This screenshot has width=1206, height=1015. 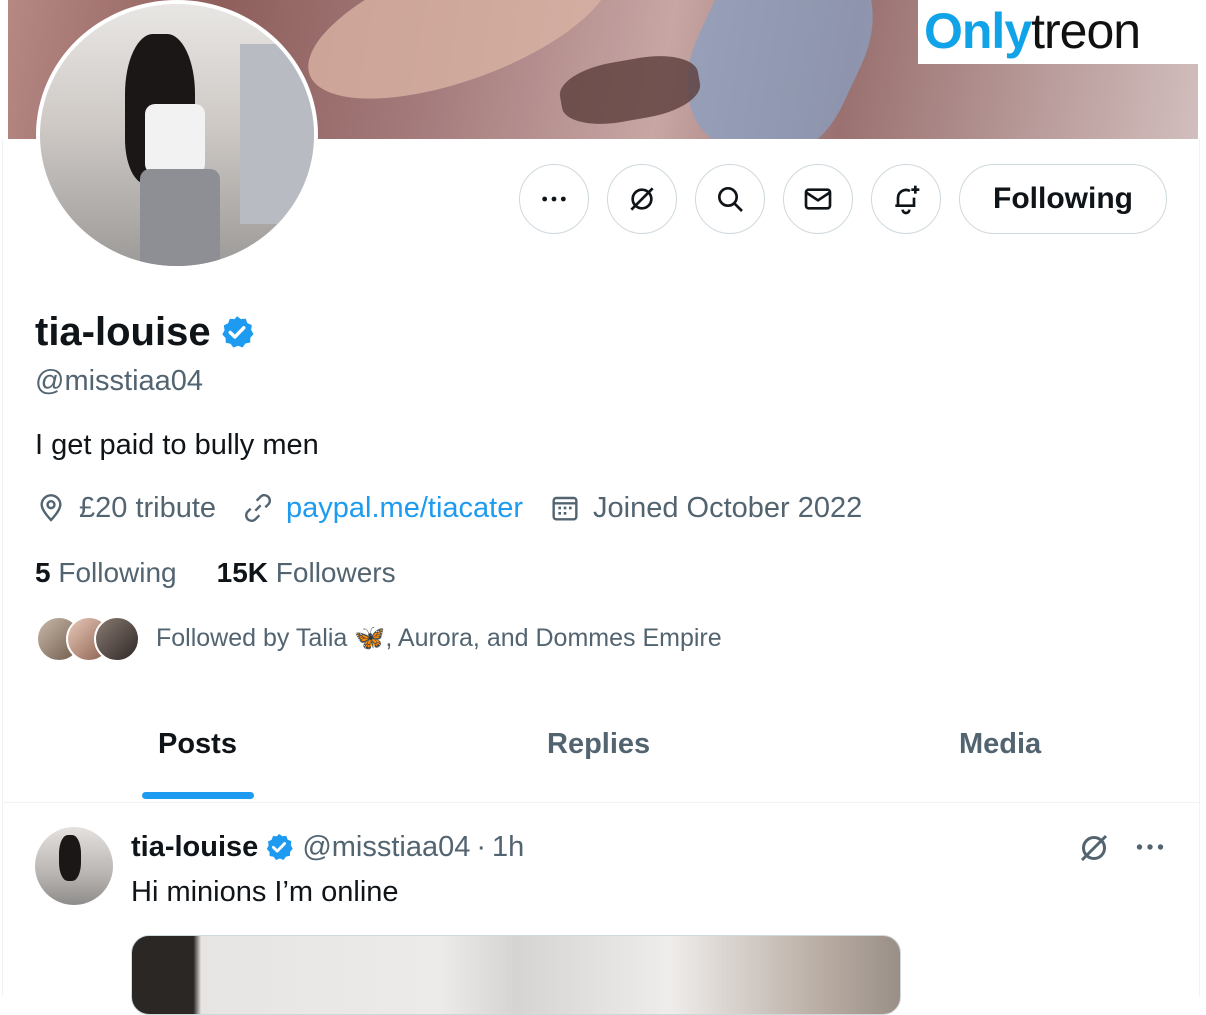 I want to click on search-icon, so click(x=730, y=199).